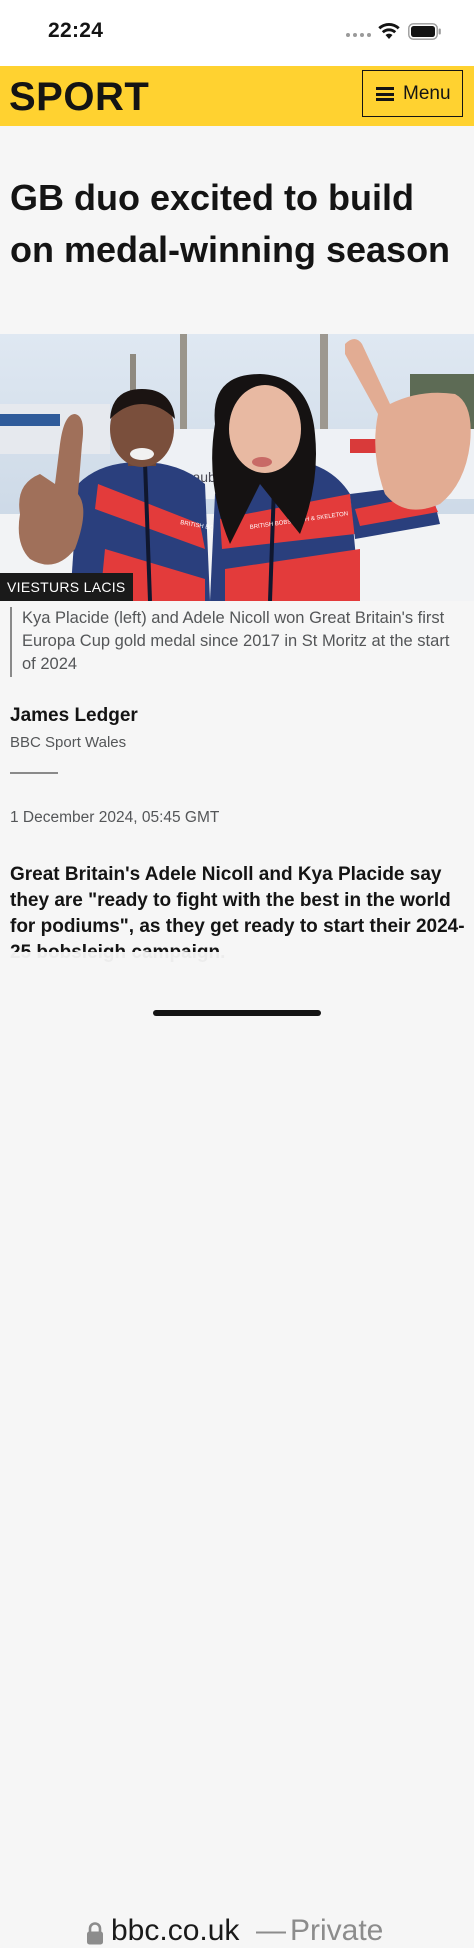  What do you see at coordinates (389, 31) in the screenshot?
I see `wifi-icon` at bounding box center [389, 31].